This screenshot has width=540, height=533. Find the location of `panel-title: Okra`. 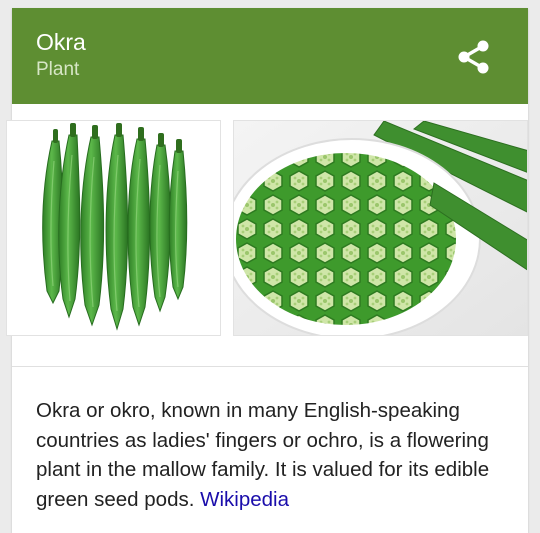

panel-title: Okra is located at coordinates (61, 42).